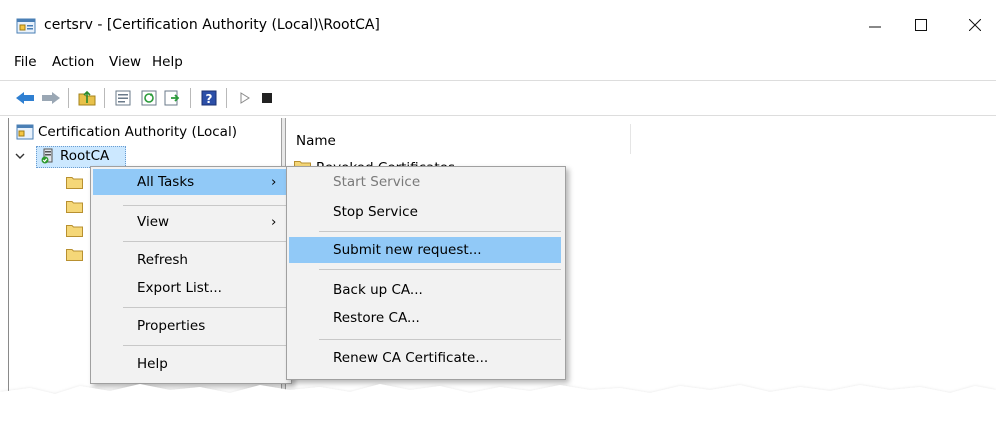 This screenshot has width=996, height=423. Describe the element at coordinates (123, 98) in the screenshot. I see `properties-icon` at that location.